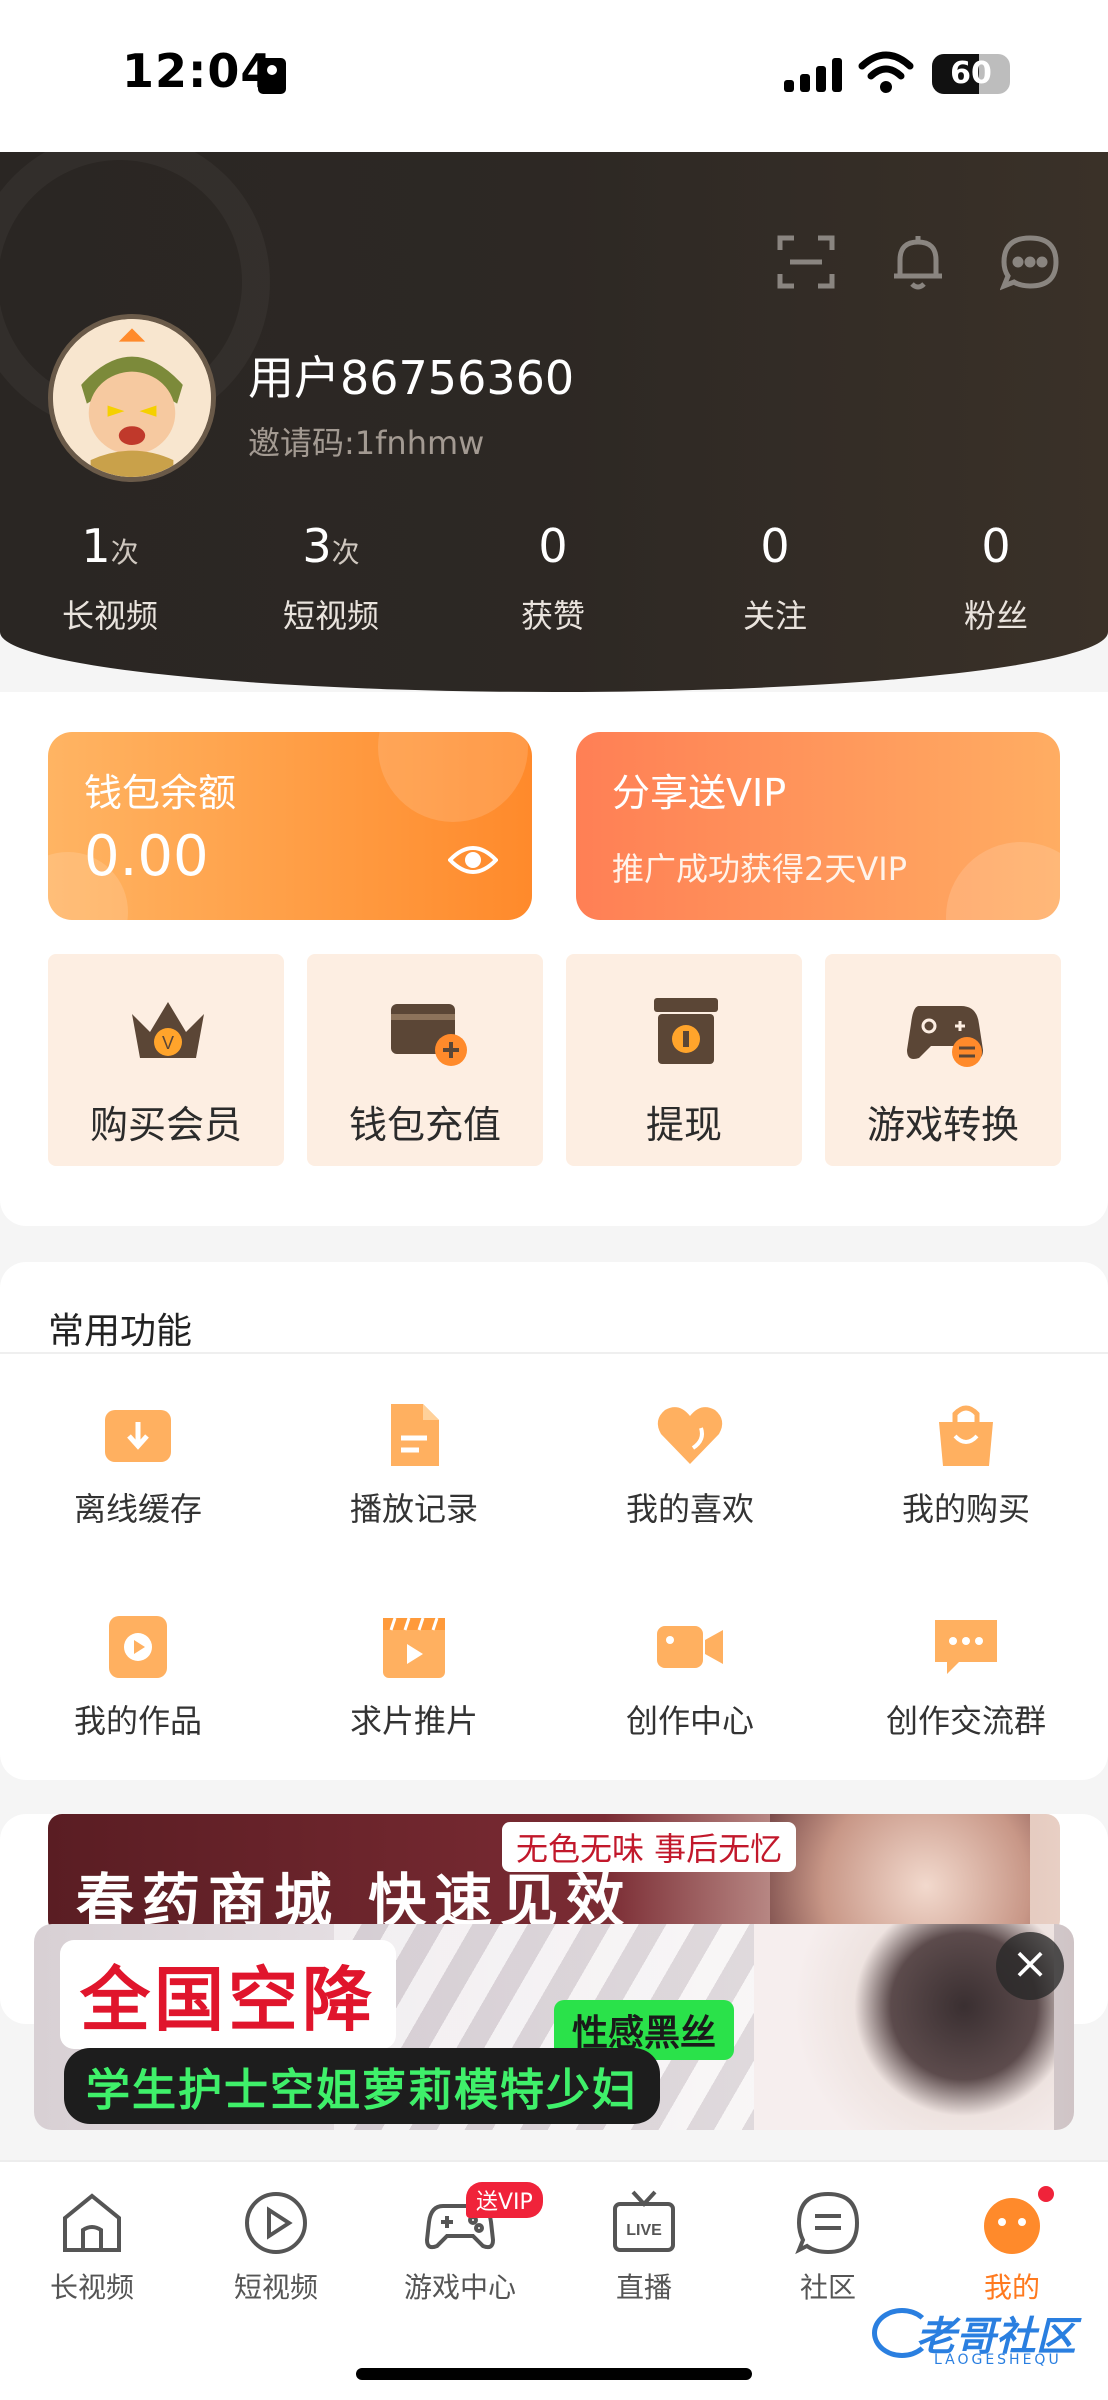  I want to click on popup-ad: 全国空降 性感黑丝 学生护士空姐萝莉模特少妇, so click(554, 2027).